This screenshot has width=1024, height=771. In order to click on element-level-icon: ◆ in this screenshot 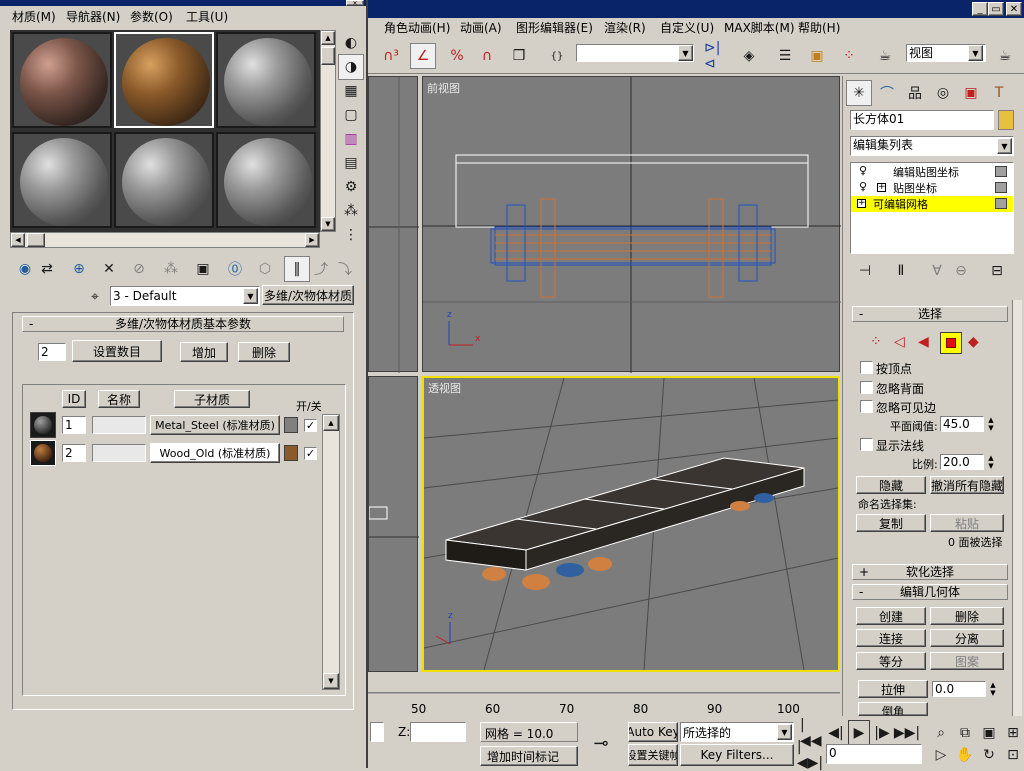, I will do `click(973, 342)`.